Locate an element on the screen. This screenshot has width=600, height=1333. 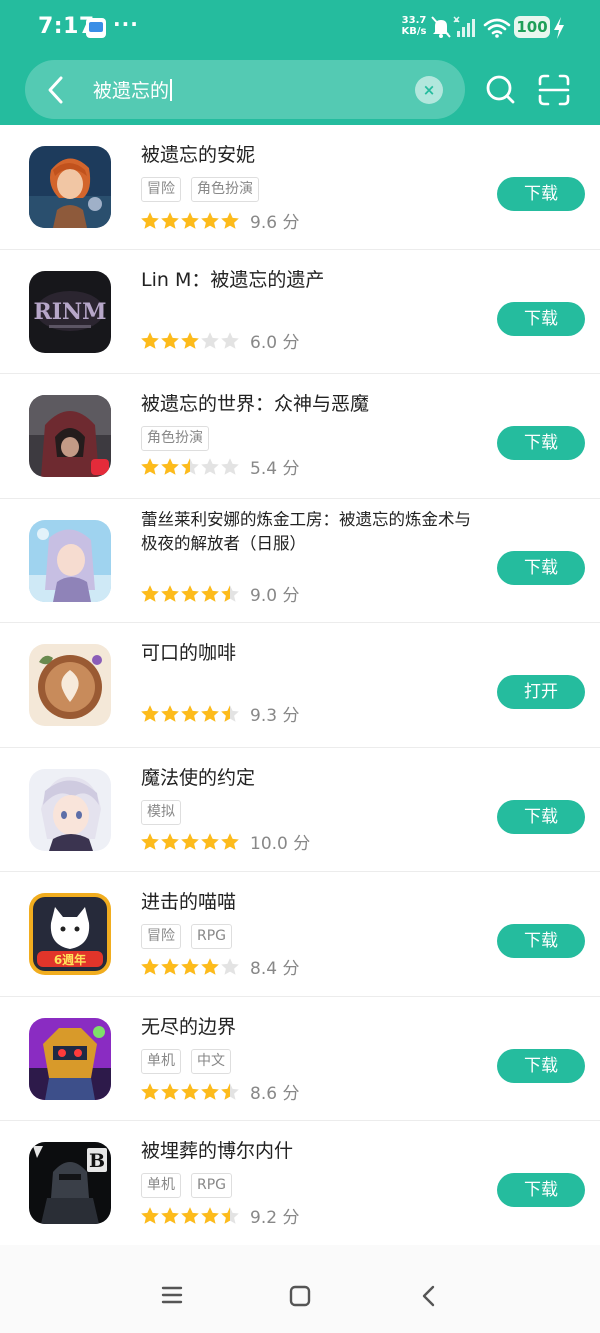
list-item: 被遗忘的世界：众神与恶魔 角色扮演 5.4 分 下载 is located at coordinates (300, 436).